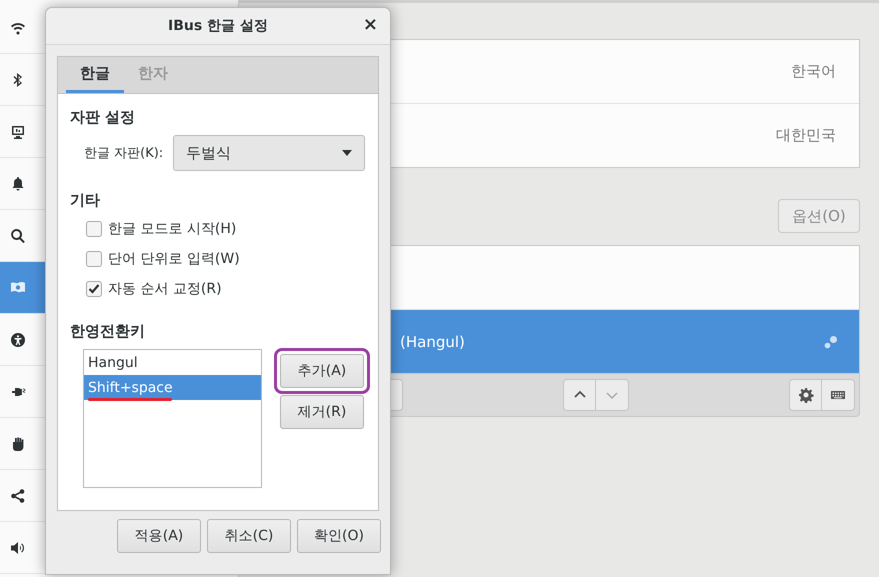 The image size is (879, 577). Describe the element at coordinates (172, 229) in the screenshot. I see `checkbox-label: 한글 모드로 시작(H)` at that location.